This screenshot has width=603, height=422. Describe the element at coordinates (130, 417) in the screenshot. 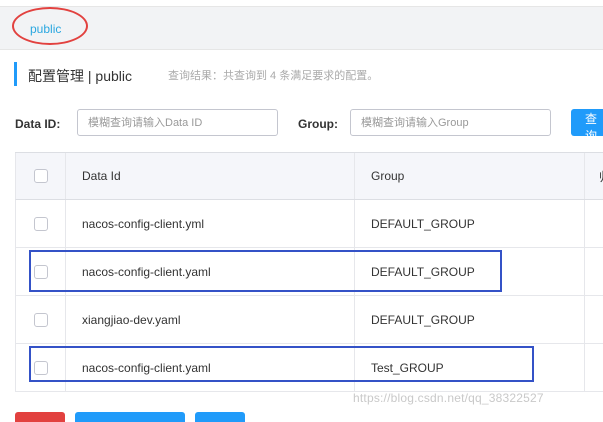

I see `export-button` at that location.